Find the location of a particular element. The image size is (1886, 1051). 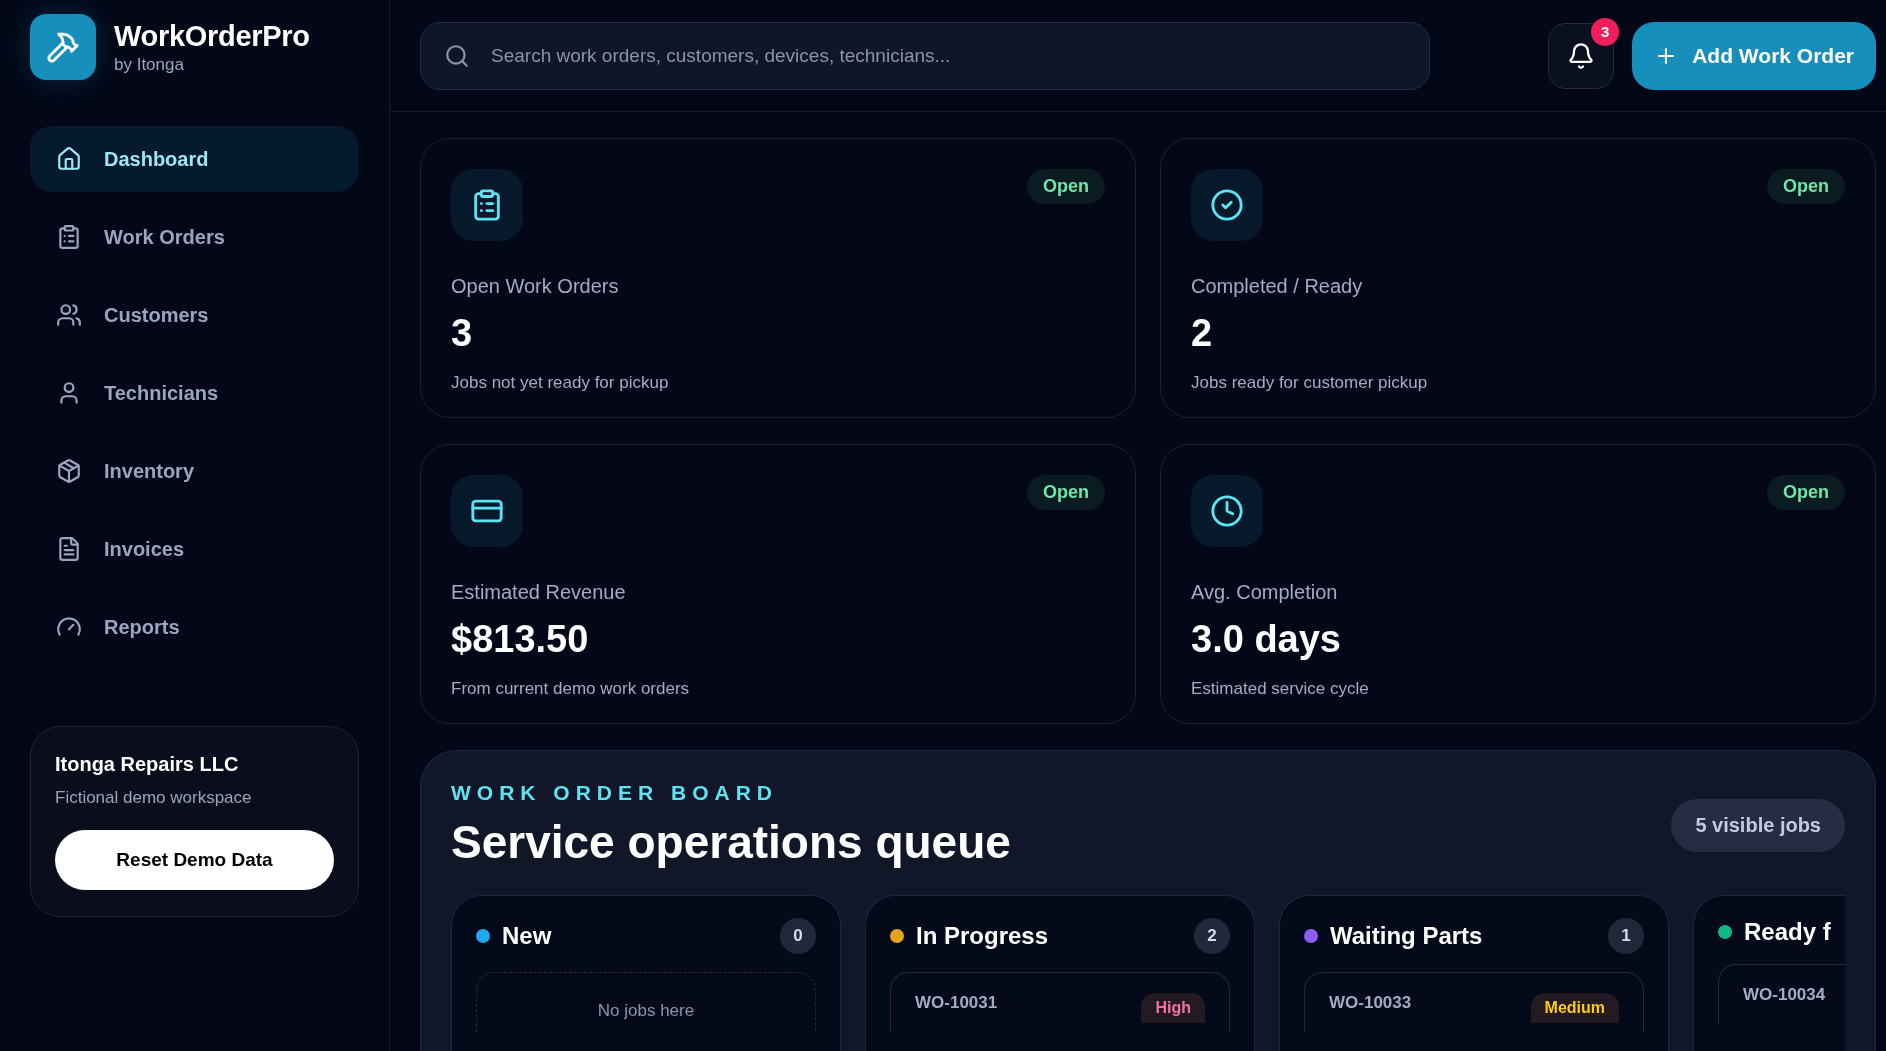

stat-value: $813.50 is located at coordinates (520, 639).